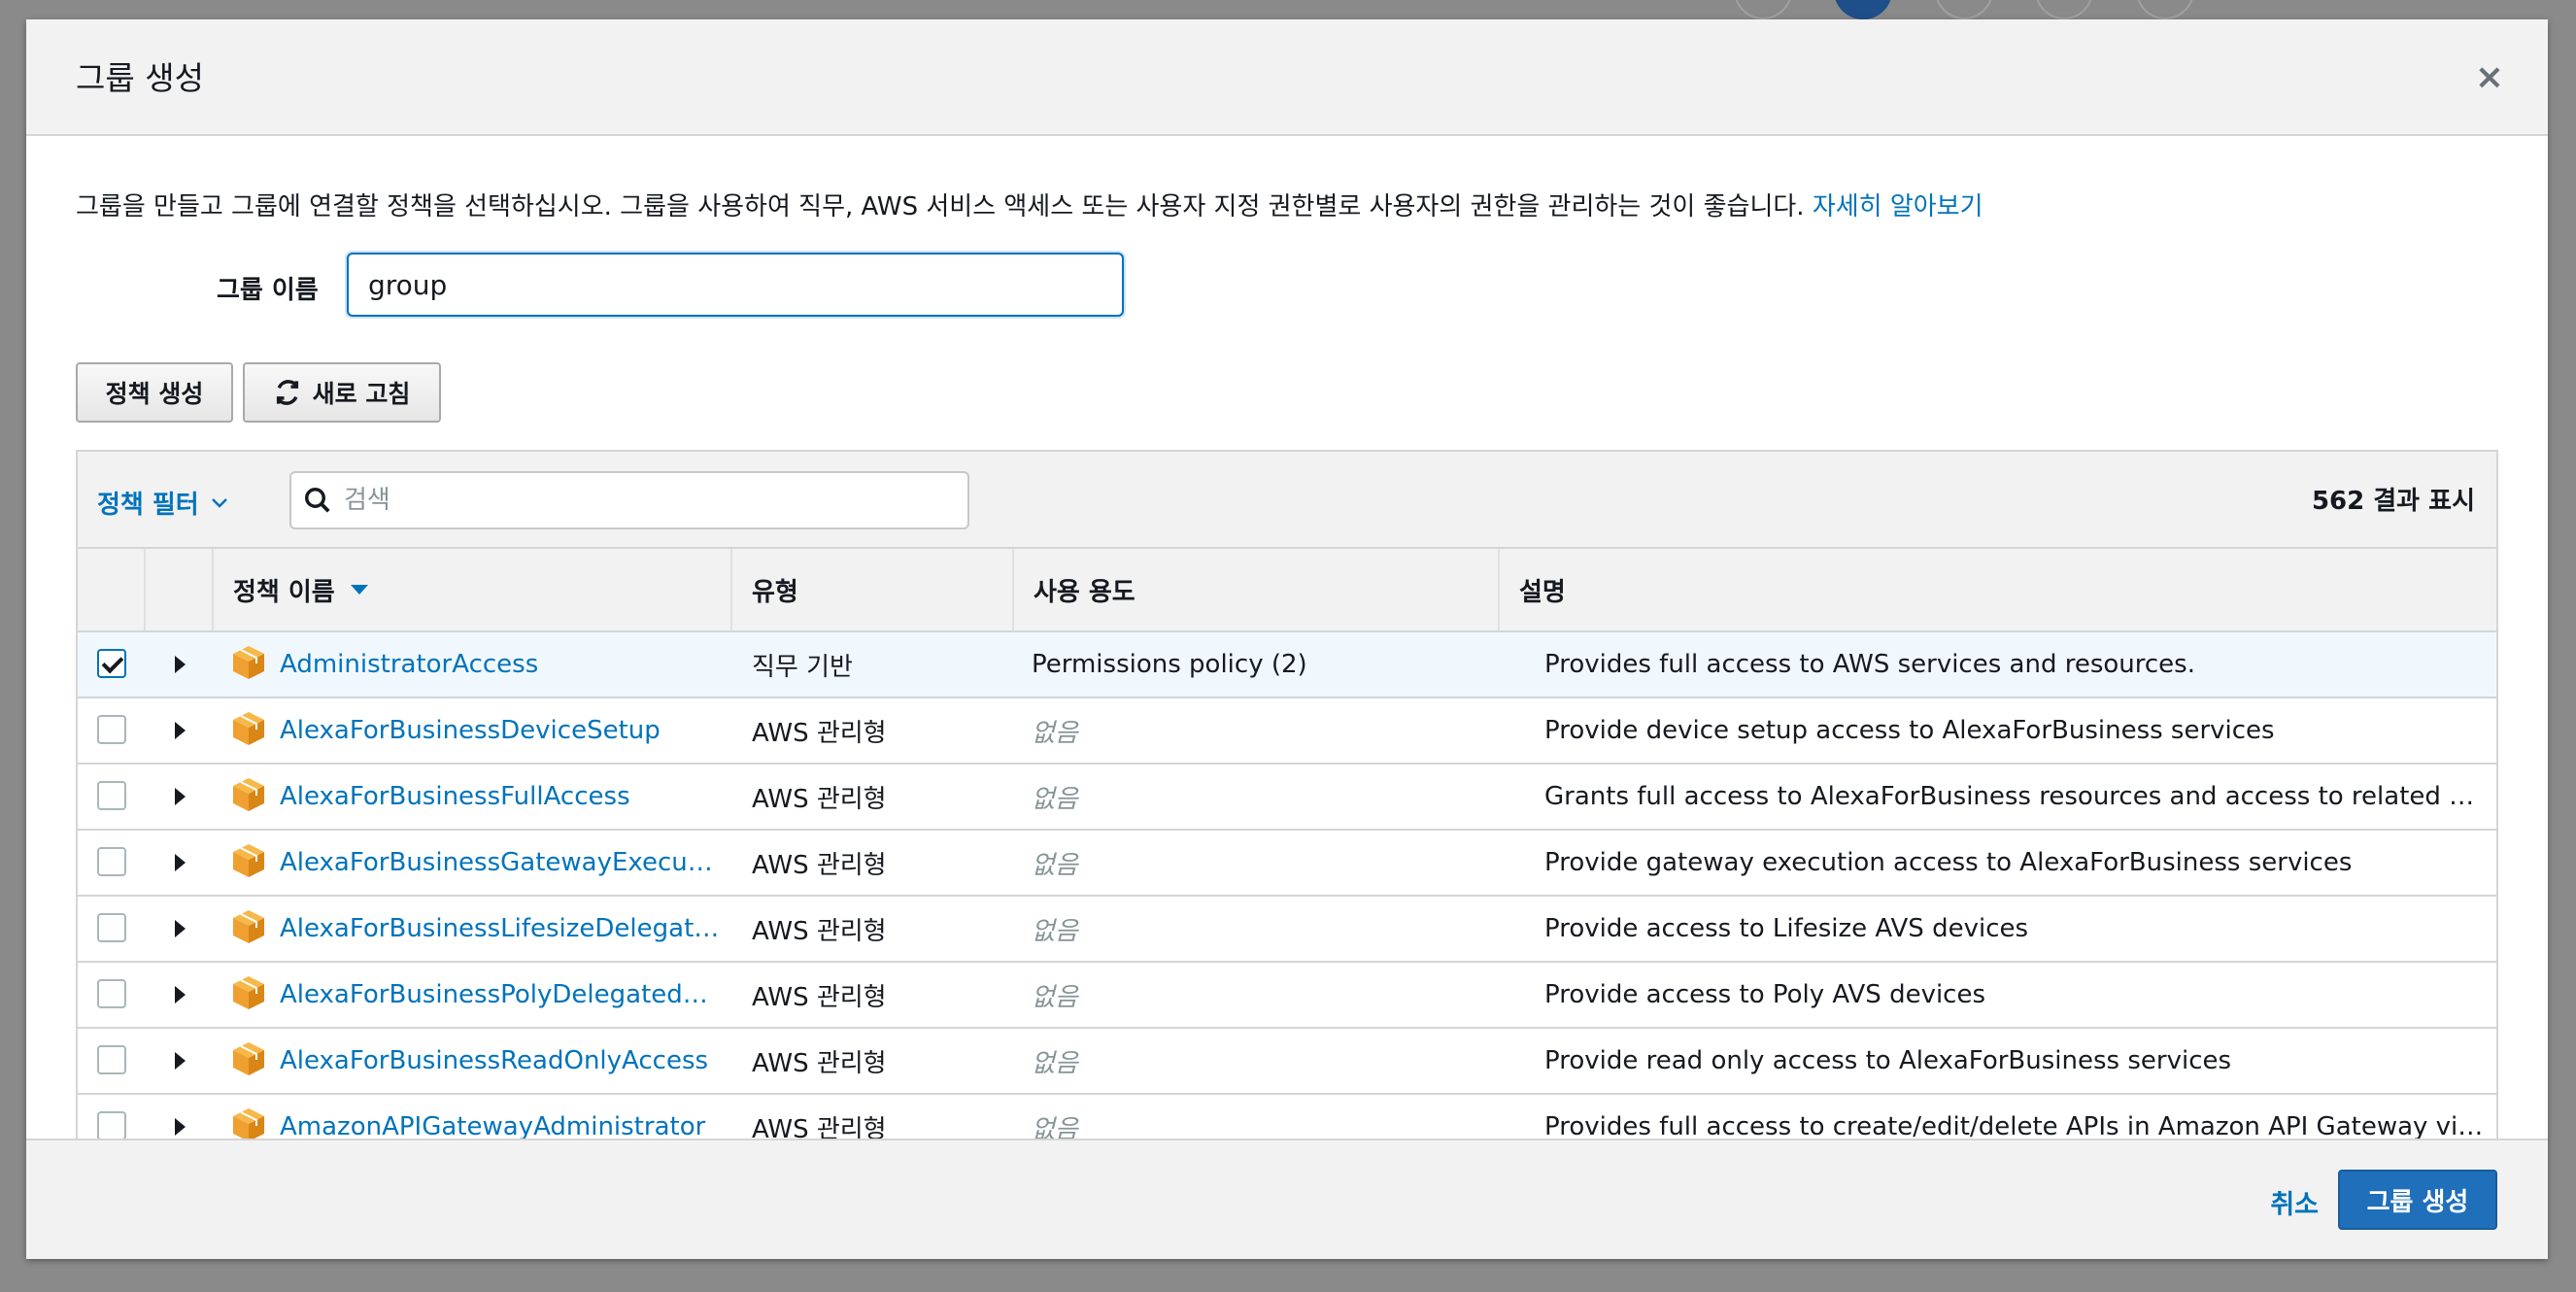 The width and height of the screenshot is (2576, 1292). I want to click on header-usage: 사용 용도, so click(1257, 589).